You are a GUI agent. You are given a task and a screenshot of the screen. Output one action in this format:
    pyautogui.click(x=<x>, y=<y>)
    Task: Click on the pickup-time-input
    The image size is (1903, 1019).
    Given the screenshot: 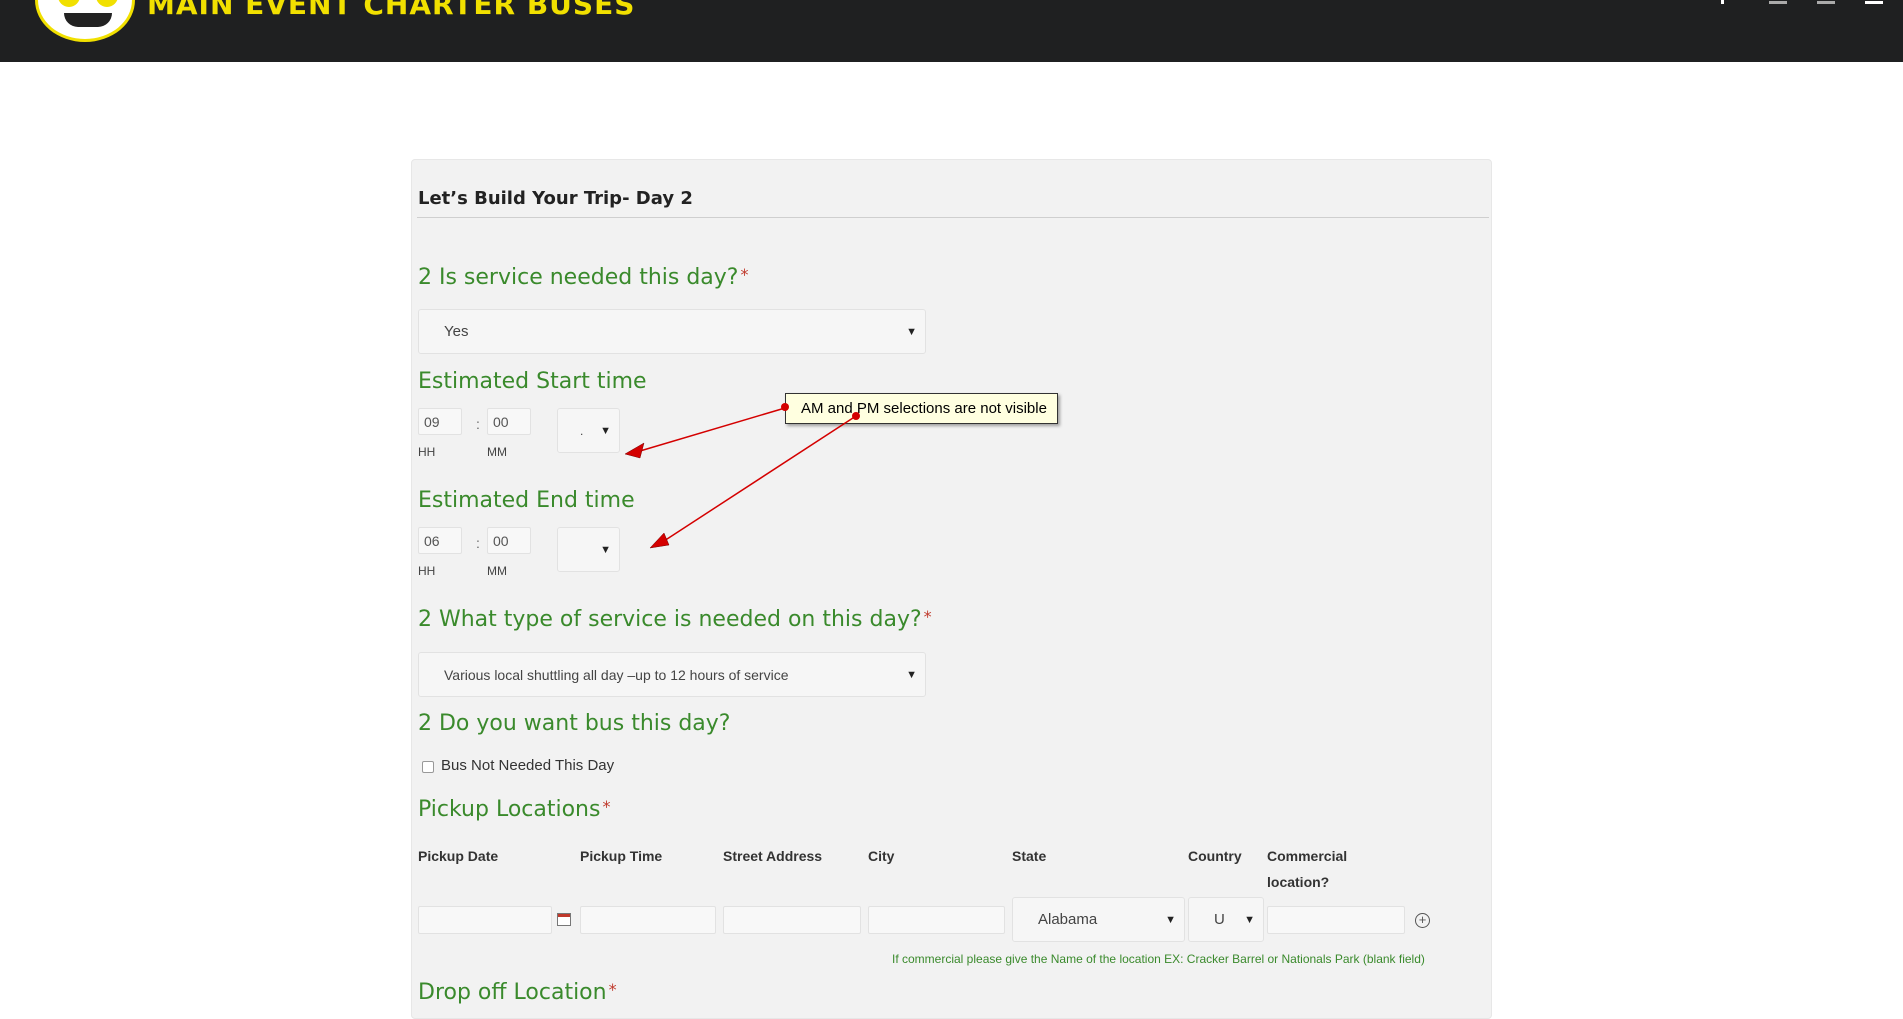 What is the action you would take?
    pyautogui.click(x=648, y=920)
    